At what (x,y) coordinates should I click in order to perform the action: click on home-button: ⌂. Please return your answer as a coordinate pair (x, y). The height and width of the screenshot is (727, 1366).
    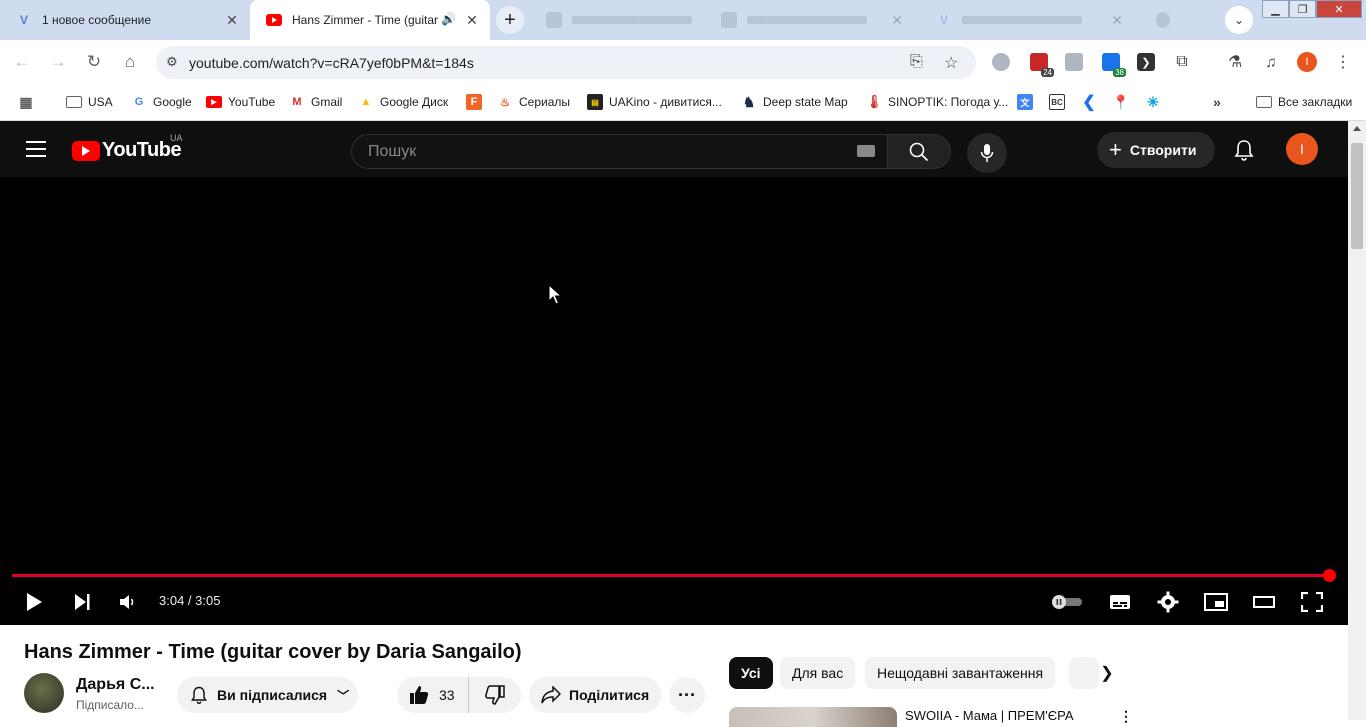
    Looking at the image, I should click on (130, 62).